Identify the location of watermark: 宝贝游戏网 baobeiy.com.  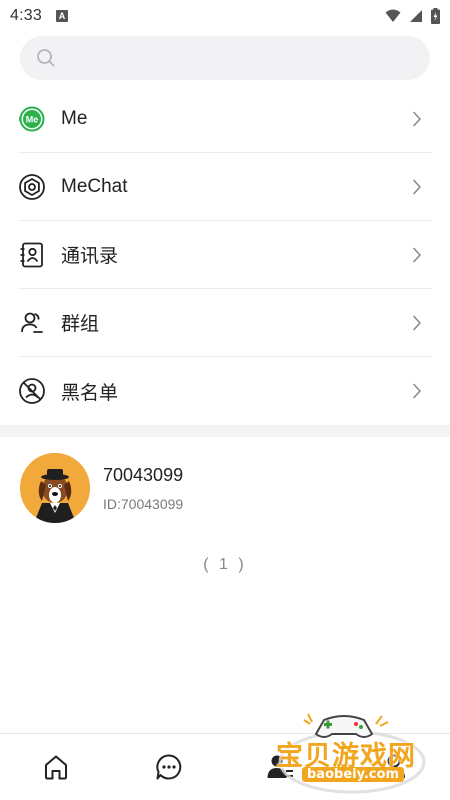
(352, 750).